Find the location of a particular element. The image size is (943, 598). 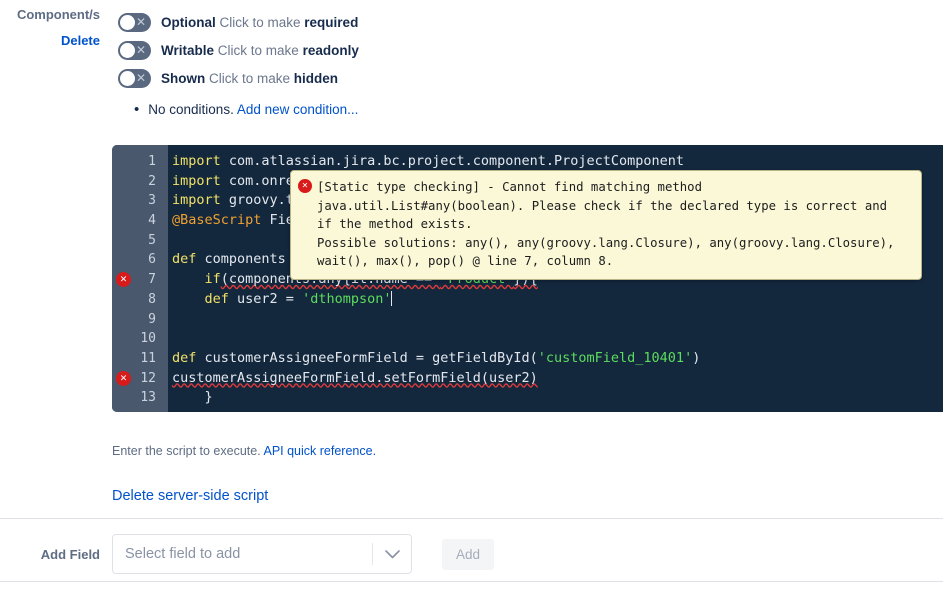

line-number: 13 is located at coordinates (148, 398).